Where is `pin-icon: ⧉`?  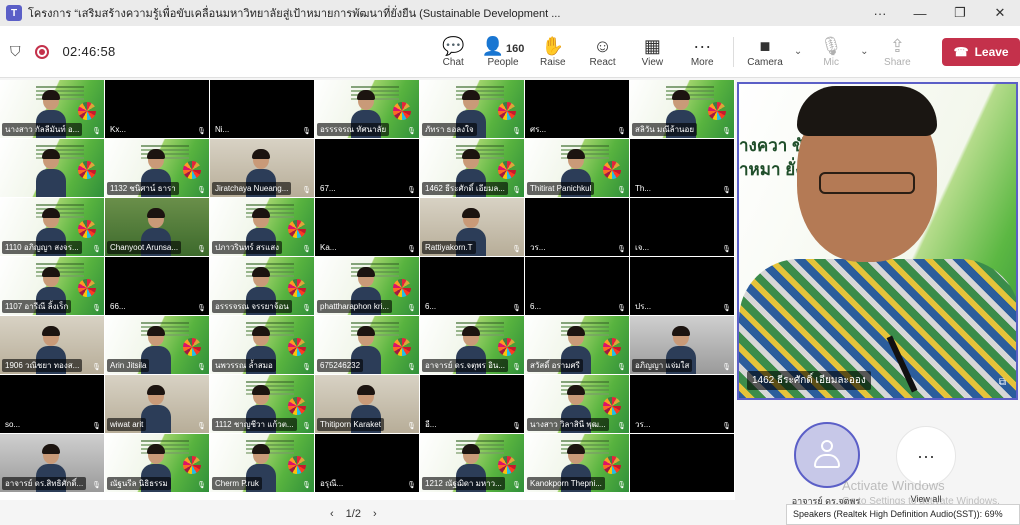
pin-icon: ⧉ is located at coordinates (1002, 382).